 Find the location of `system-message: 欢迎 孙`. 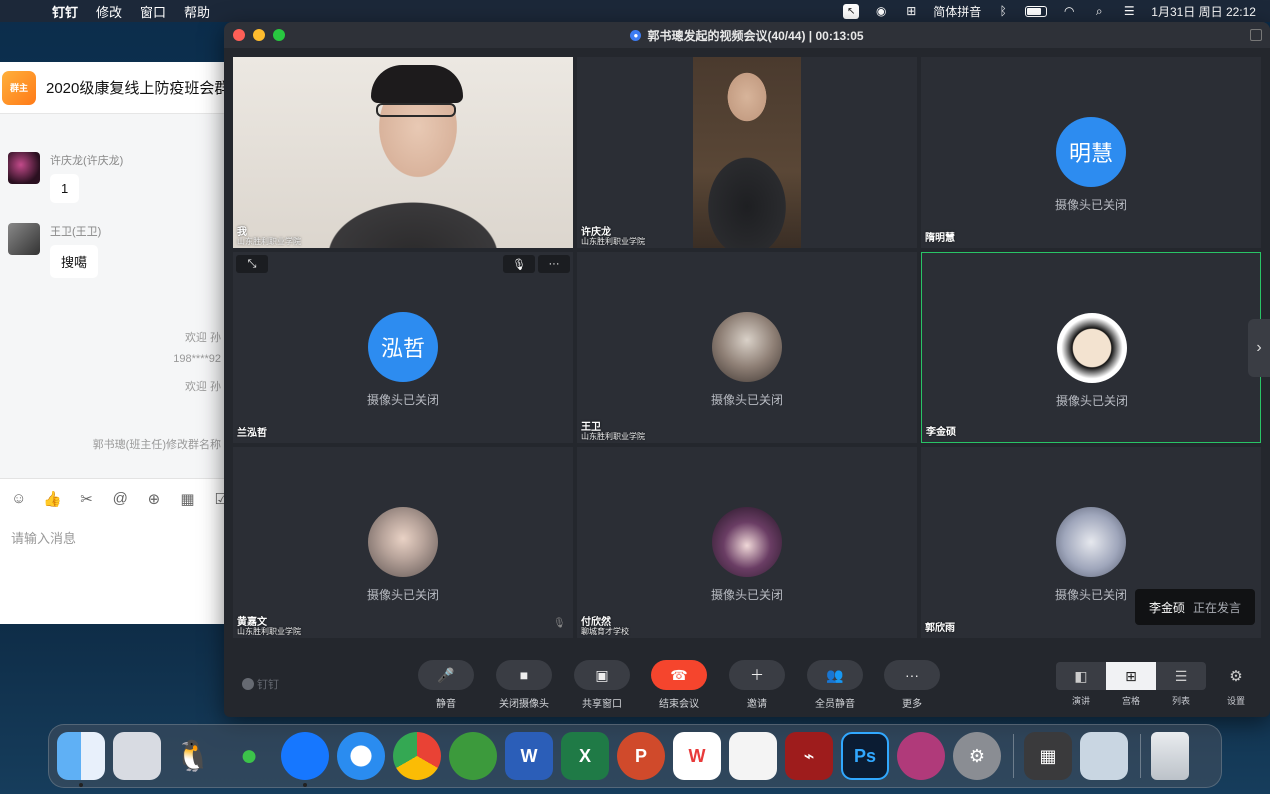

system-message: 欢迎 孙 is located at coordinates (202, 387).